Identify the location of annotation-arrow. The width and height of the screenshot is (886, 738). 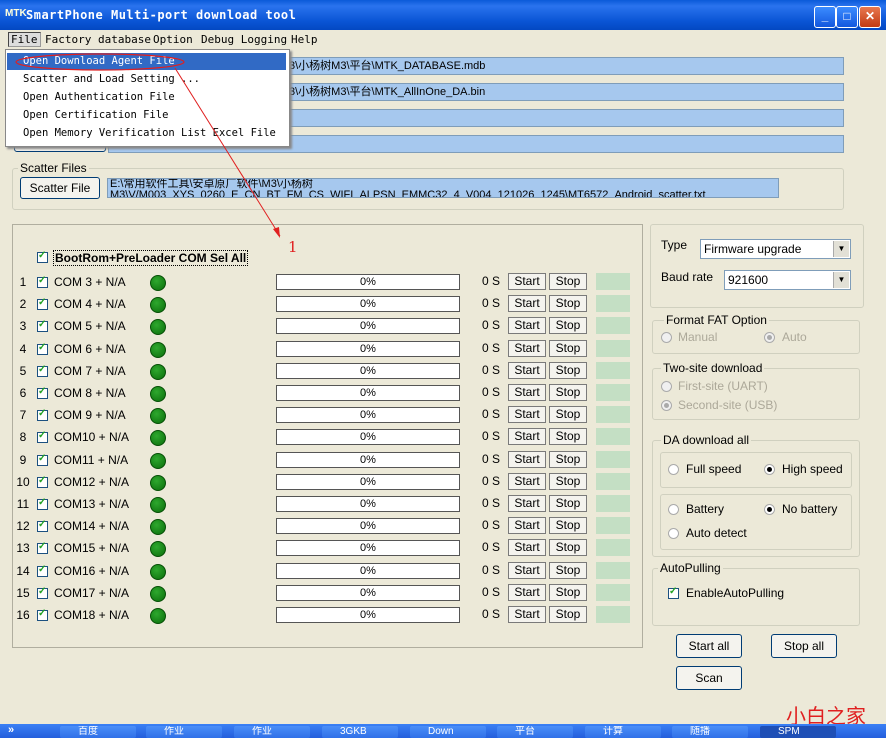
(148, 145).